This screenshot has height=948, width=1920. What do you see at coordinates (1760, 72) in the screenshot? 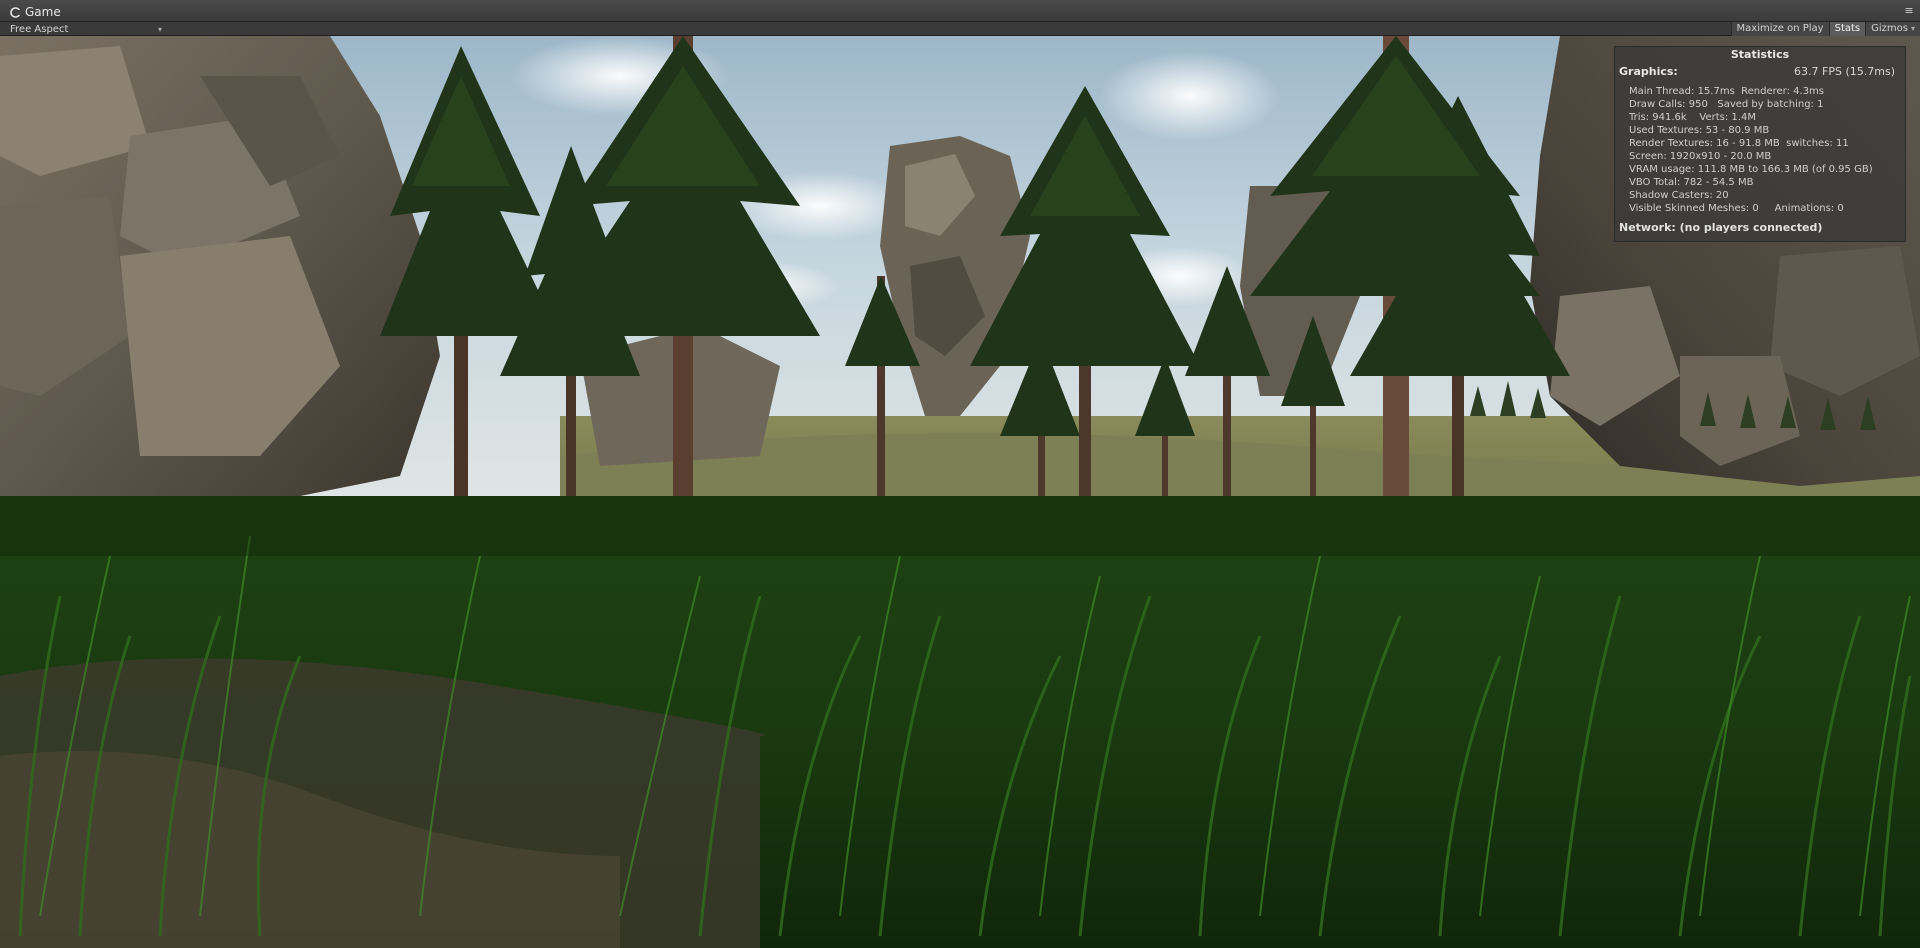
I see `graphics-row: Graphics: 63.7 FPS (15.7ms)` at bounding box center [1760, 72].